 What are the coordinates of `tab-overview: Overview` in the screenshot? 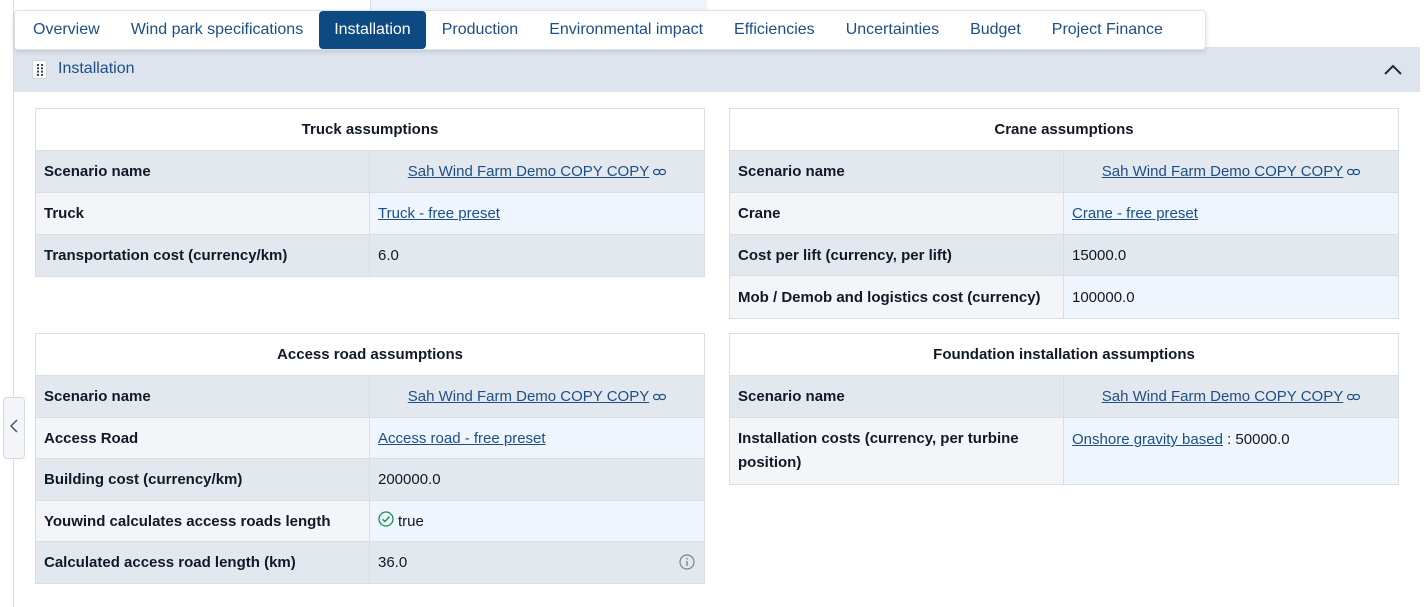 It's located at (66, 30).